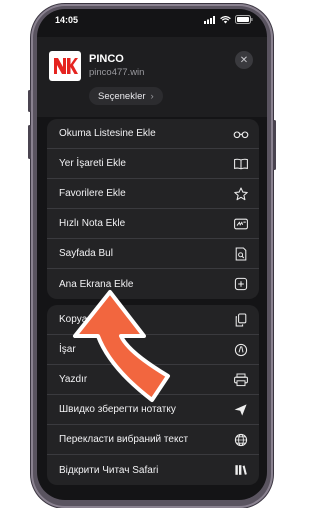 This screenshot has width=320, height=508. Describe the element at coordinates (153, 350) in the screenshot. I see `menu-item-markup: İşar` at that location.